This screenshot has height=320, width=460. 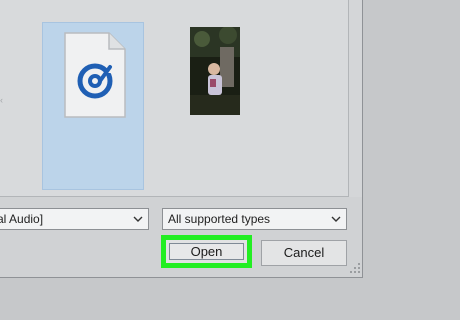 What do you see at coordinates (74, 219) in the screenshot?
I see `file-filter-dropdown: al Audio]` at bounding box center [74, 219].